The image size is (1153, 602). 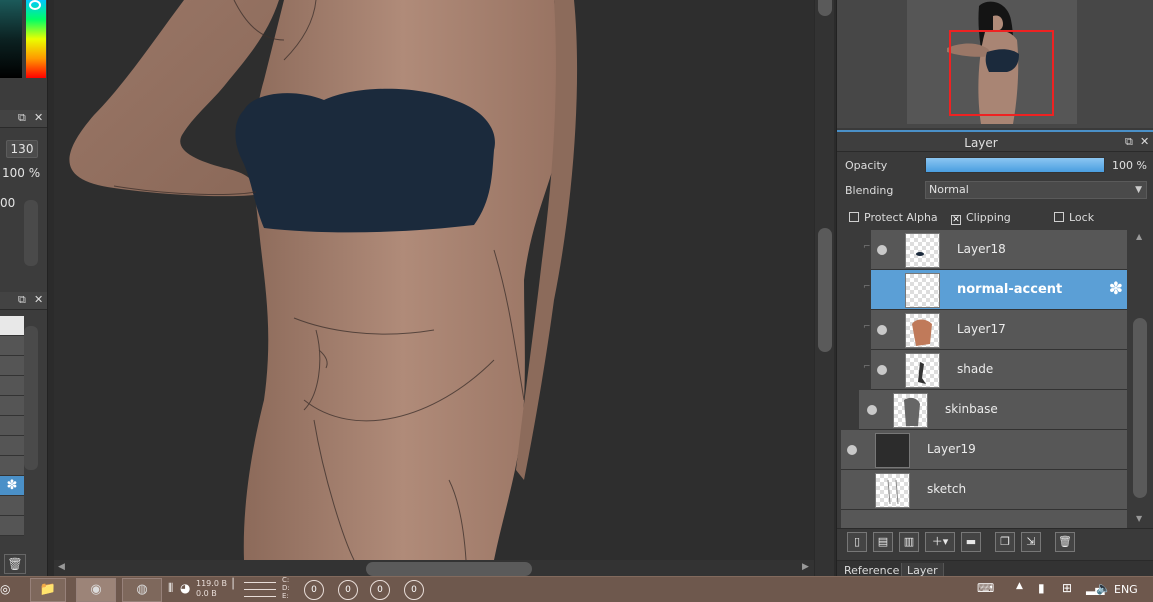 I want to click on layer-row-layer18: Layer18, so click(x=999, y=250).